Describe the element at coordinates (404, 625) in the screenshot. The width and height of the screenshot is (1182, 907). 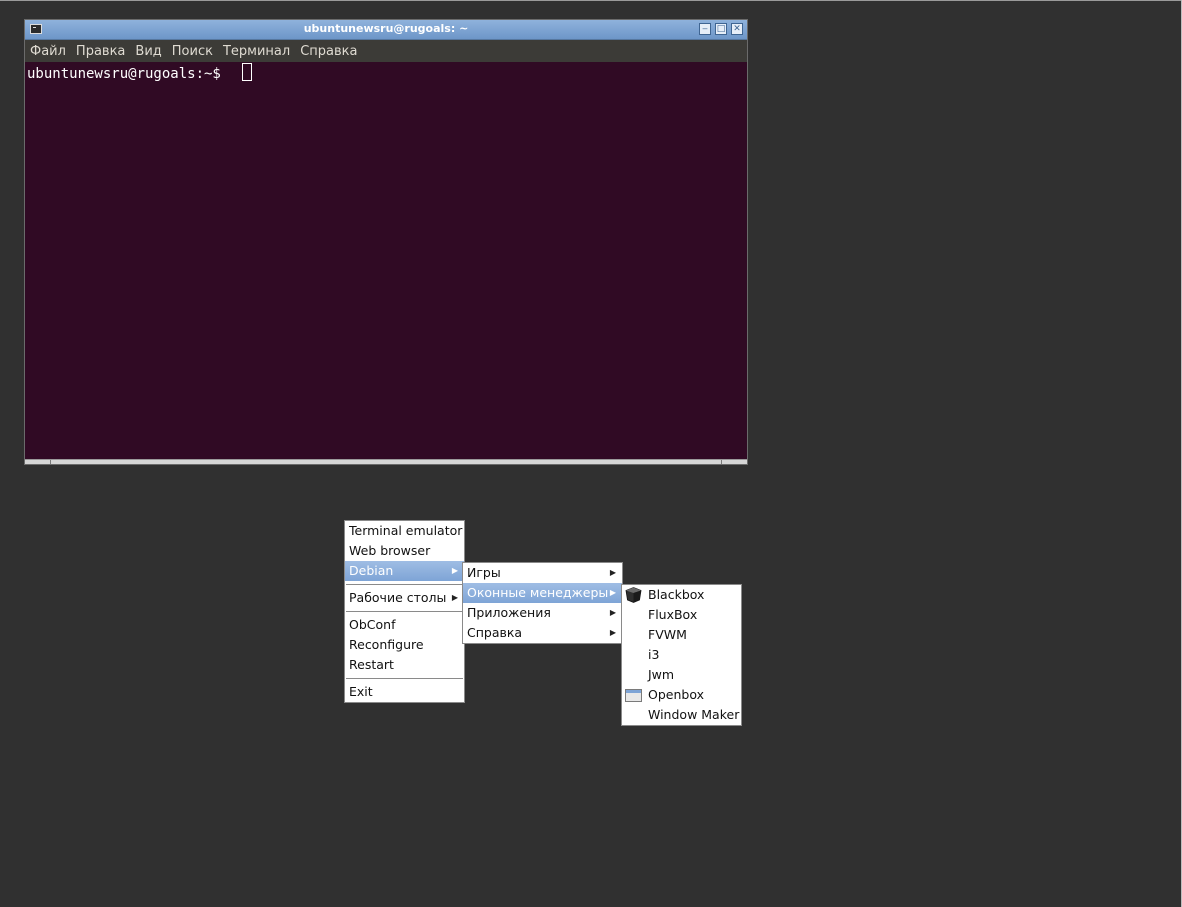
I see `menu-item-obconf: ObConf` at that location.